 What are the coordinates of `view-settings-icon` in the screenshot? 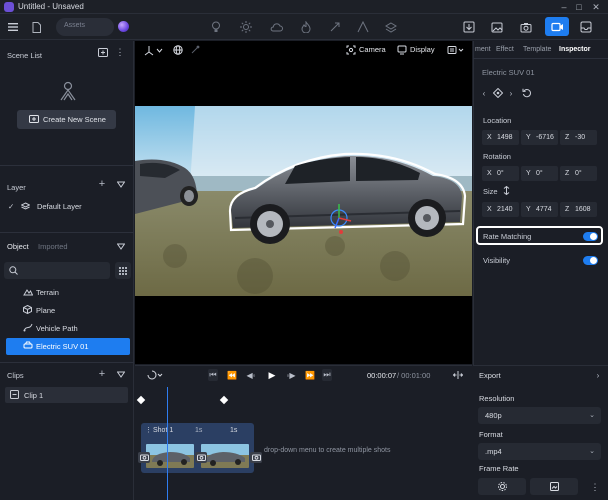 It's located at (456, 50).